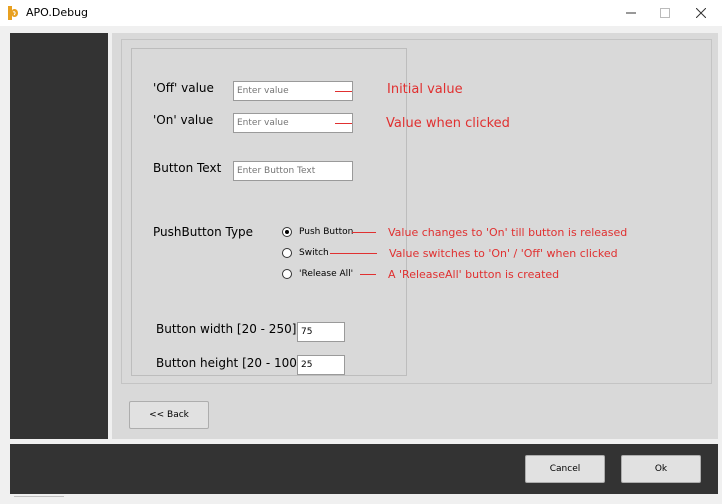 The height and width of the screenshot is (504, 722). I want to click on button-height-label: Button height [20 - 100], so click(229, 363).